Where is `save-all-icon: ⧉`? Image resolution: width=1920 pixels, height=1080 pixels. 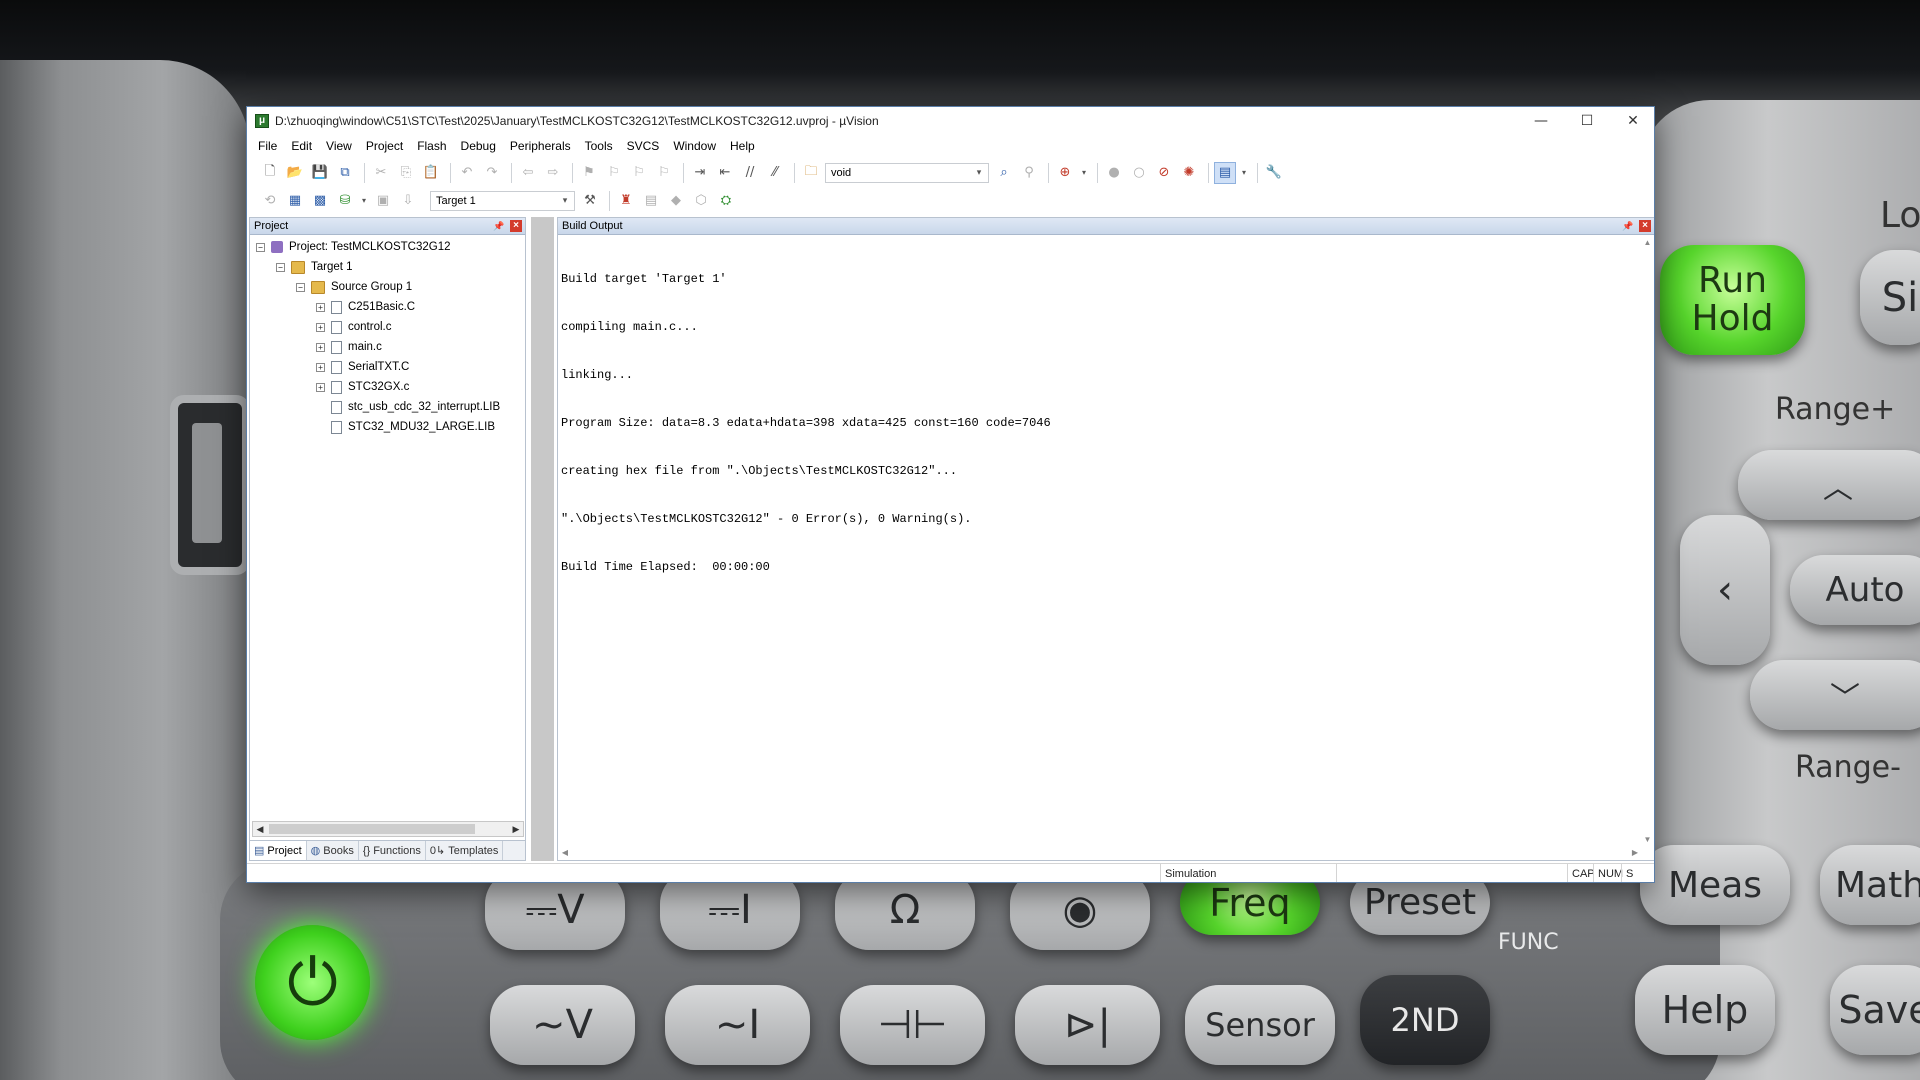
save-all-icon: ⧉ is located at coordinates (345, 173).